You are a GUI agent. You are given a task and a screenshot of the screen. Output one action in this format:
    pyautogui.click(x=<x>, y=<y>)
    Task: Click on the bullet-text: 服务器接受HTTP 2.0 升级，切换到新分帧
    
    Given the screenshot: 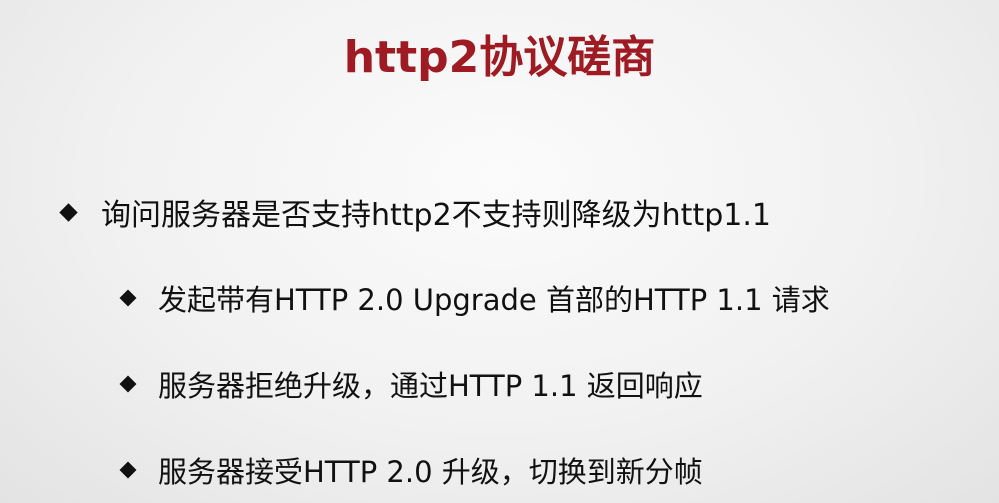 What is the action you would take?
    pyautogui.click(x=430, y=472)
    